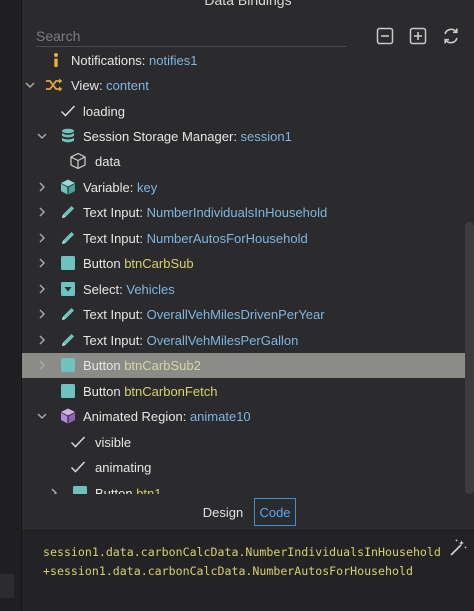  Describe the element at coordinates (418, 36) in the screenshot. I see `expand-all-icon` at that location.